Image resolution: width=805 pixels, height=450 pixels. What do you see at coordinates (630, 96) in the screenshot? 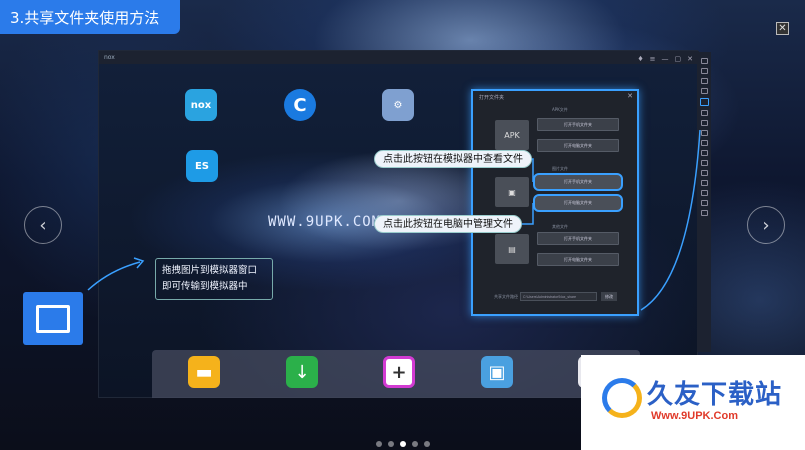
I see `dialog-close-icon: ✕` at bounding box center [630, 96].